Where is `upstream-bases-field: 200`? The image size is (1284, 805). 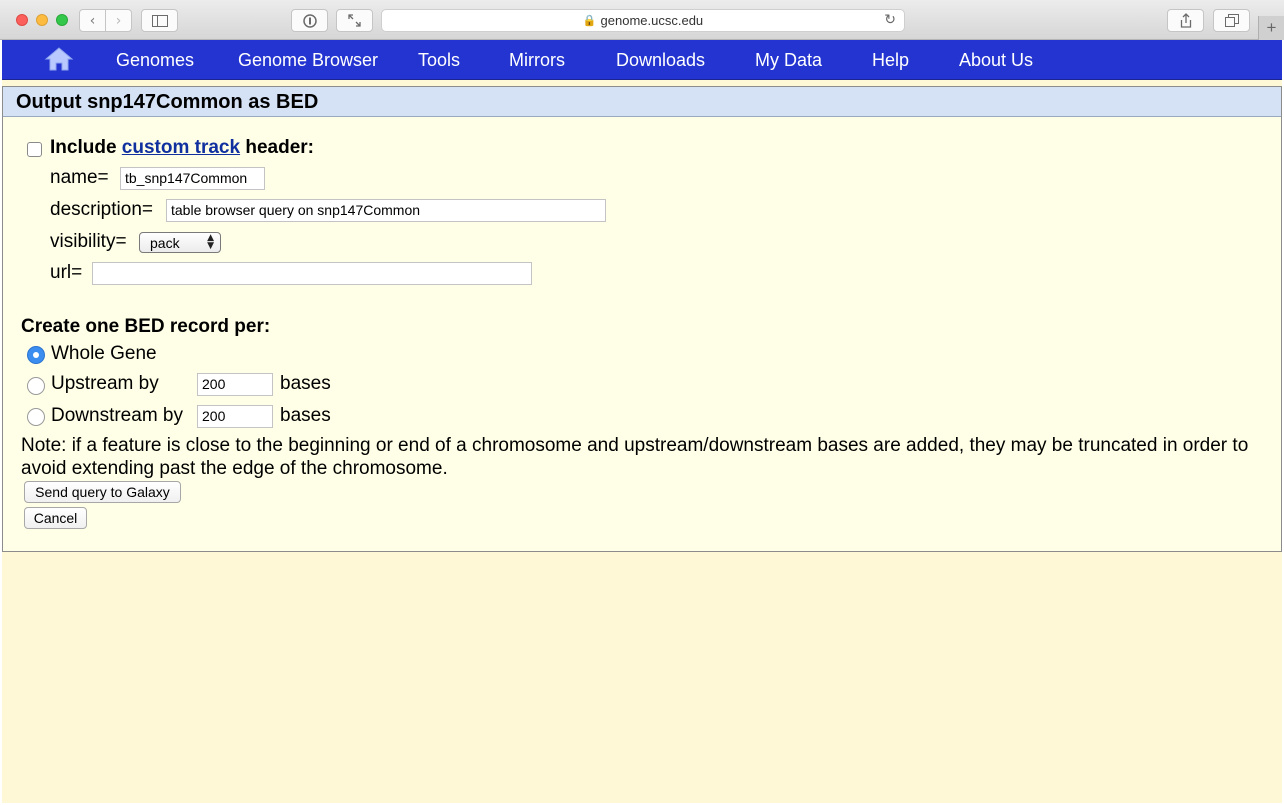 upstream-bases-field: 200 is located at coordinates (235, 384).